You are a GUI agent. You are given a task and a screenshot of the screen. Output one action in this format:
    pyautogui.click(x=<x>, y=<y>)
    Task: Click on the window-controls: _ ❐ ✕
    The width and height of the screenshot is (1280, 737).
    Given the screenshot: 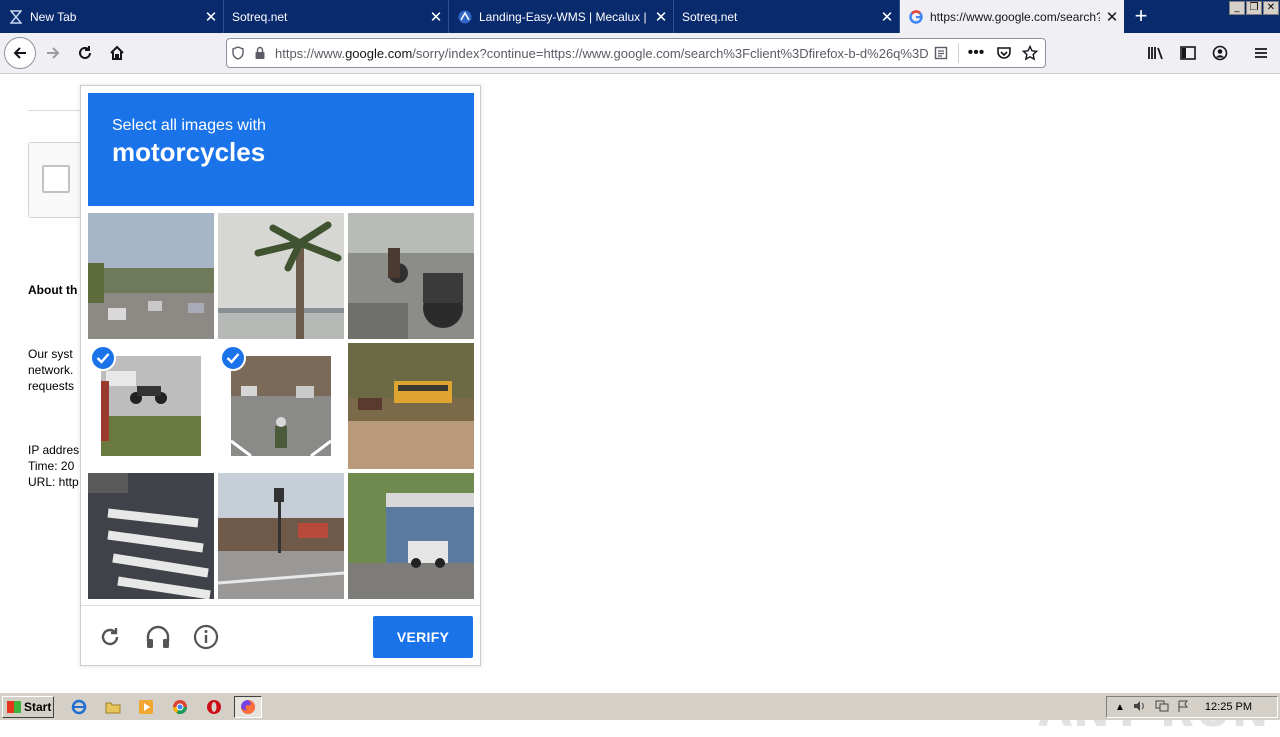 What is the action you would take?
    pyautogui.click(x=1253, y=8)
    